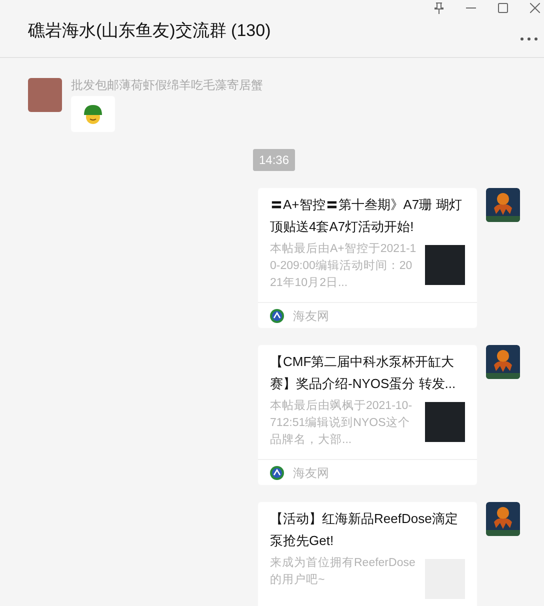 The height and width of the screenshot is (606, 544). Describe the element at coordinates (503, 8) in the screenshot. I see `maximize-icon` at that location.